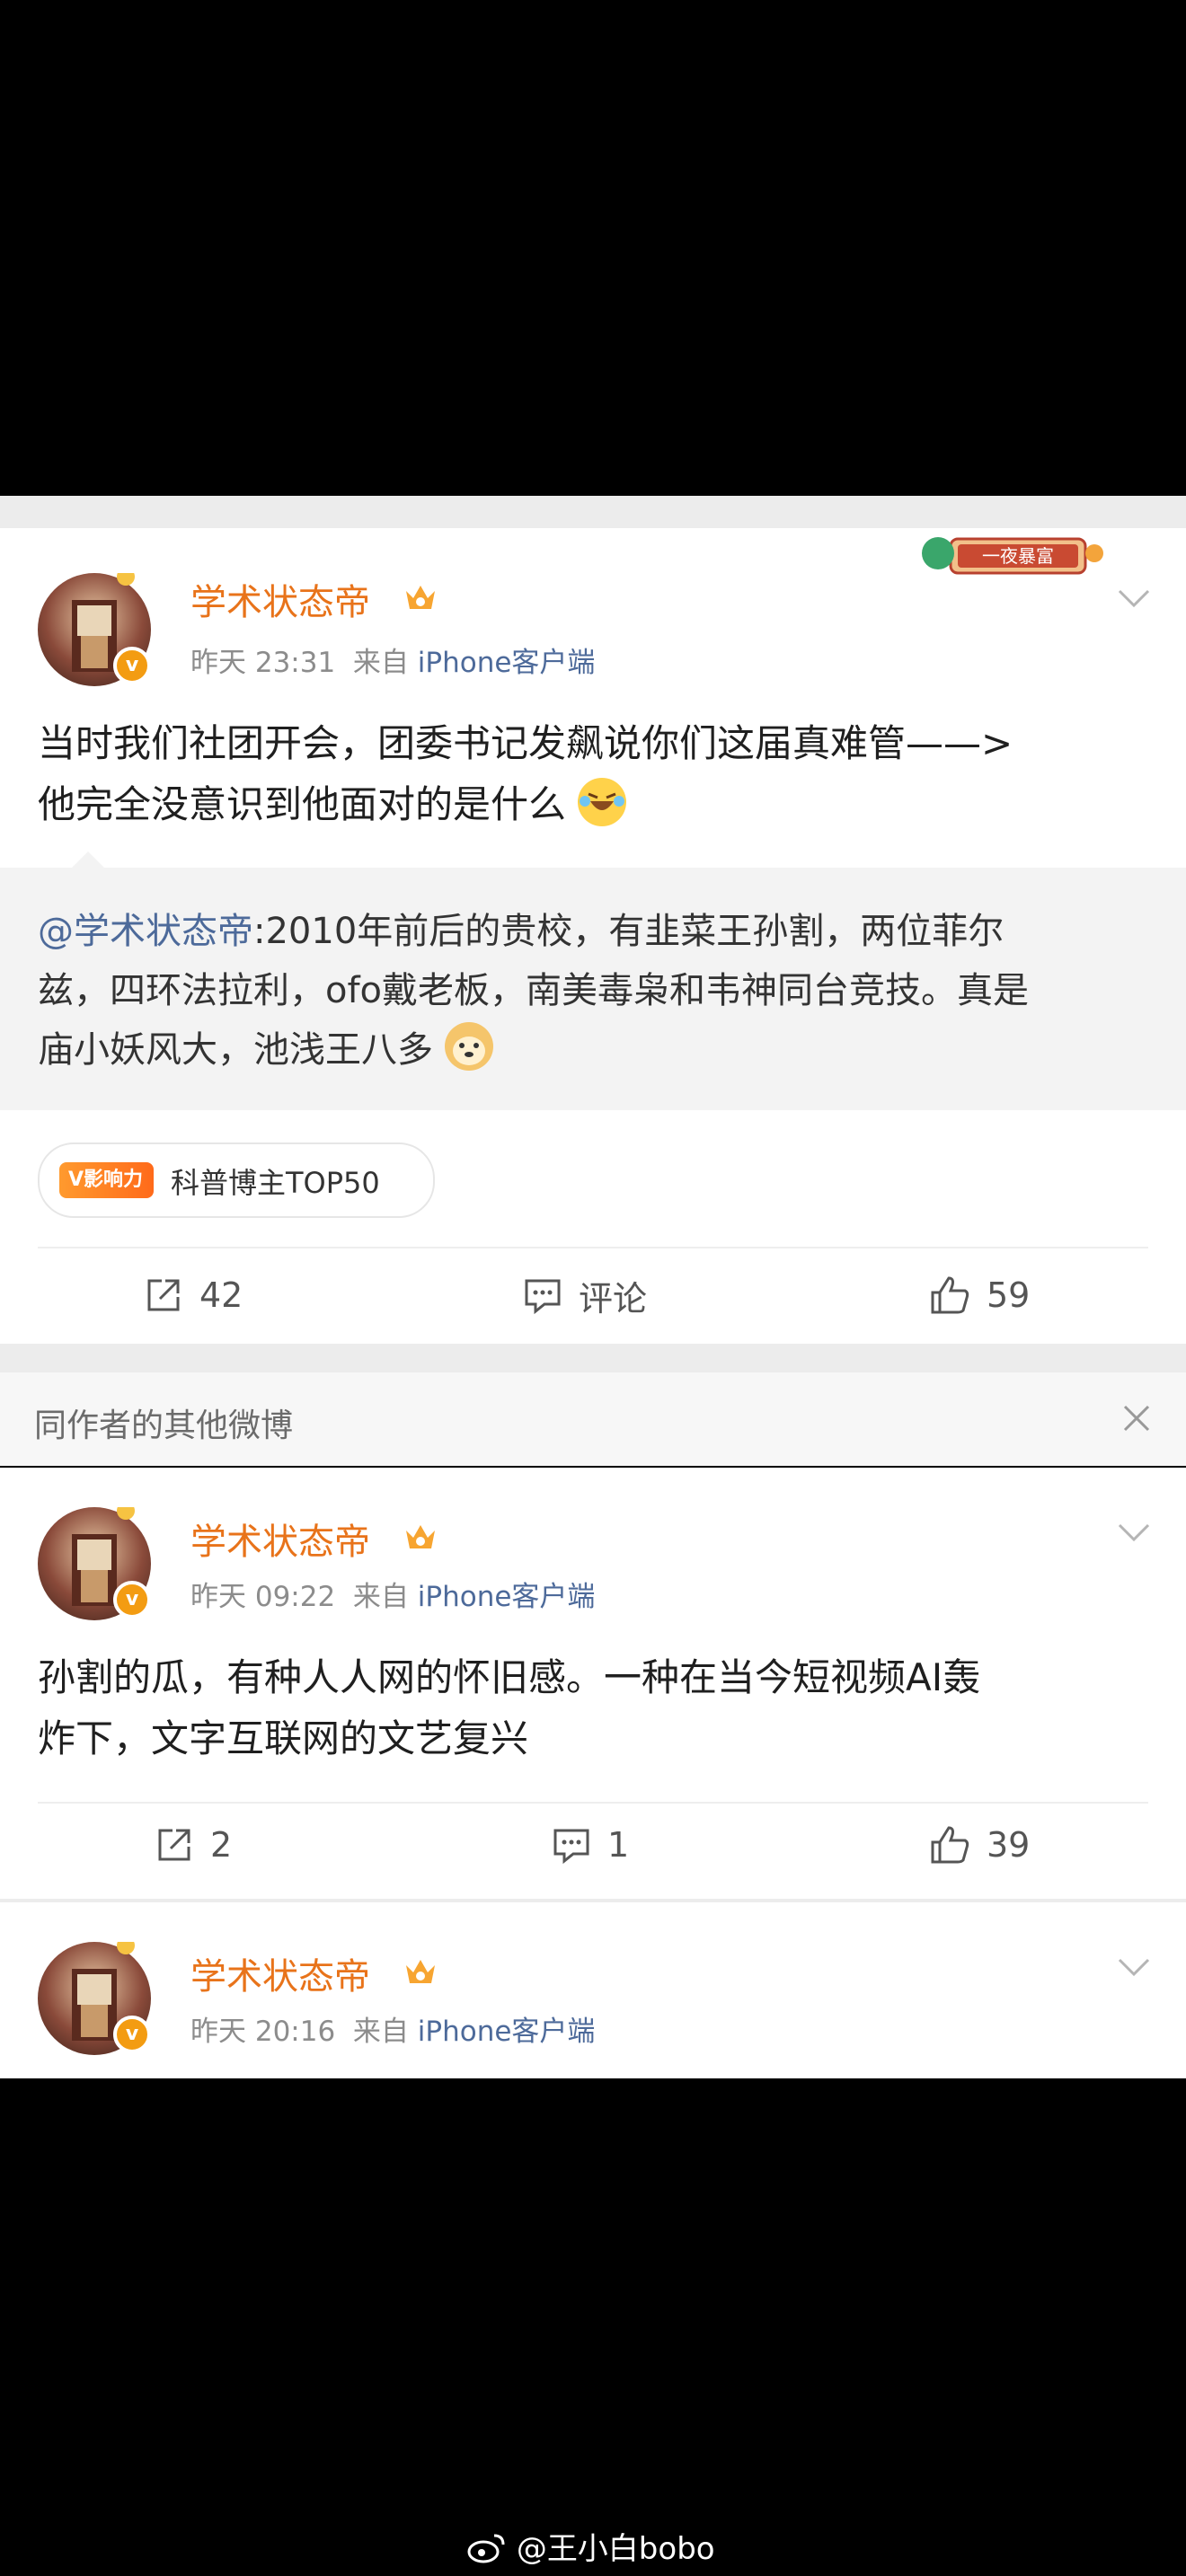 This screenshot has height=2576, width=1186. What do you see at coordinates (145, 932) in the screenshot?
I see `mention-link: @学术状态帝` at bounding box center [145, 932].